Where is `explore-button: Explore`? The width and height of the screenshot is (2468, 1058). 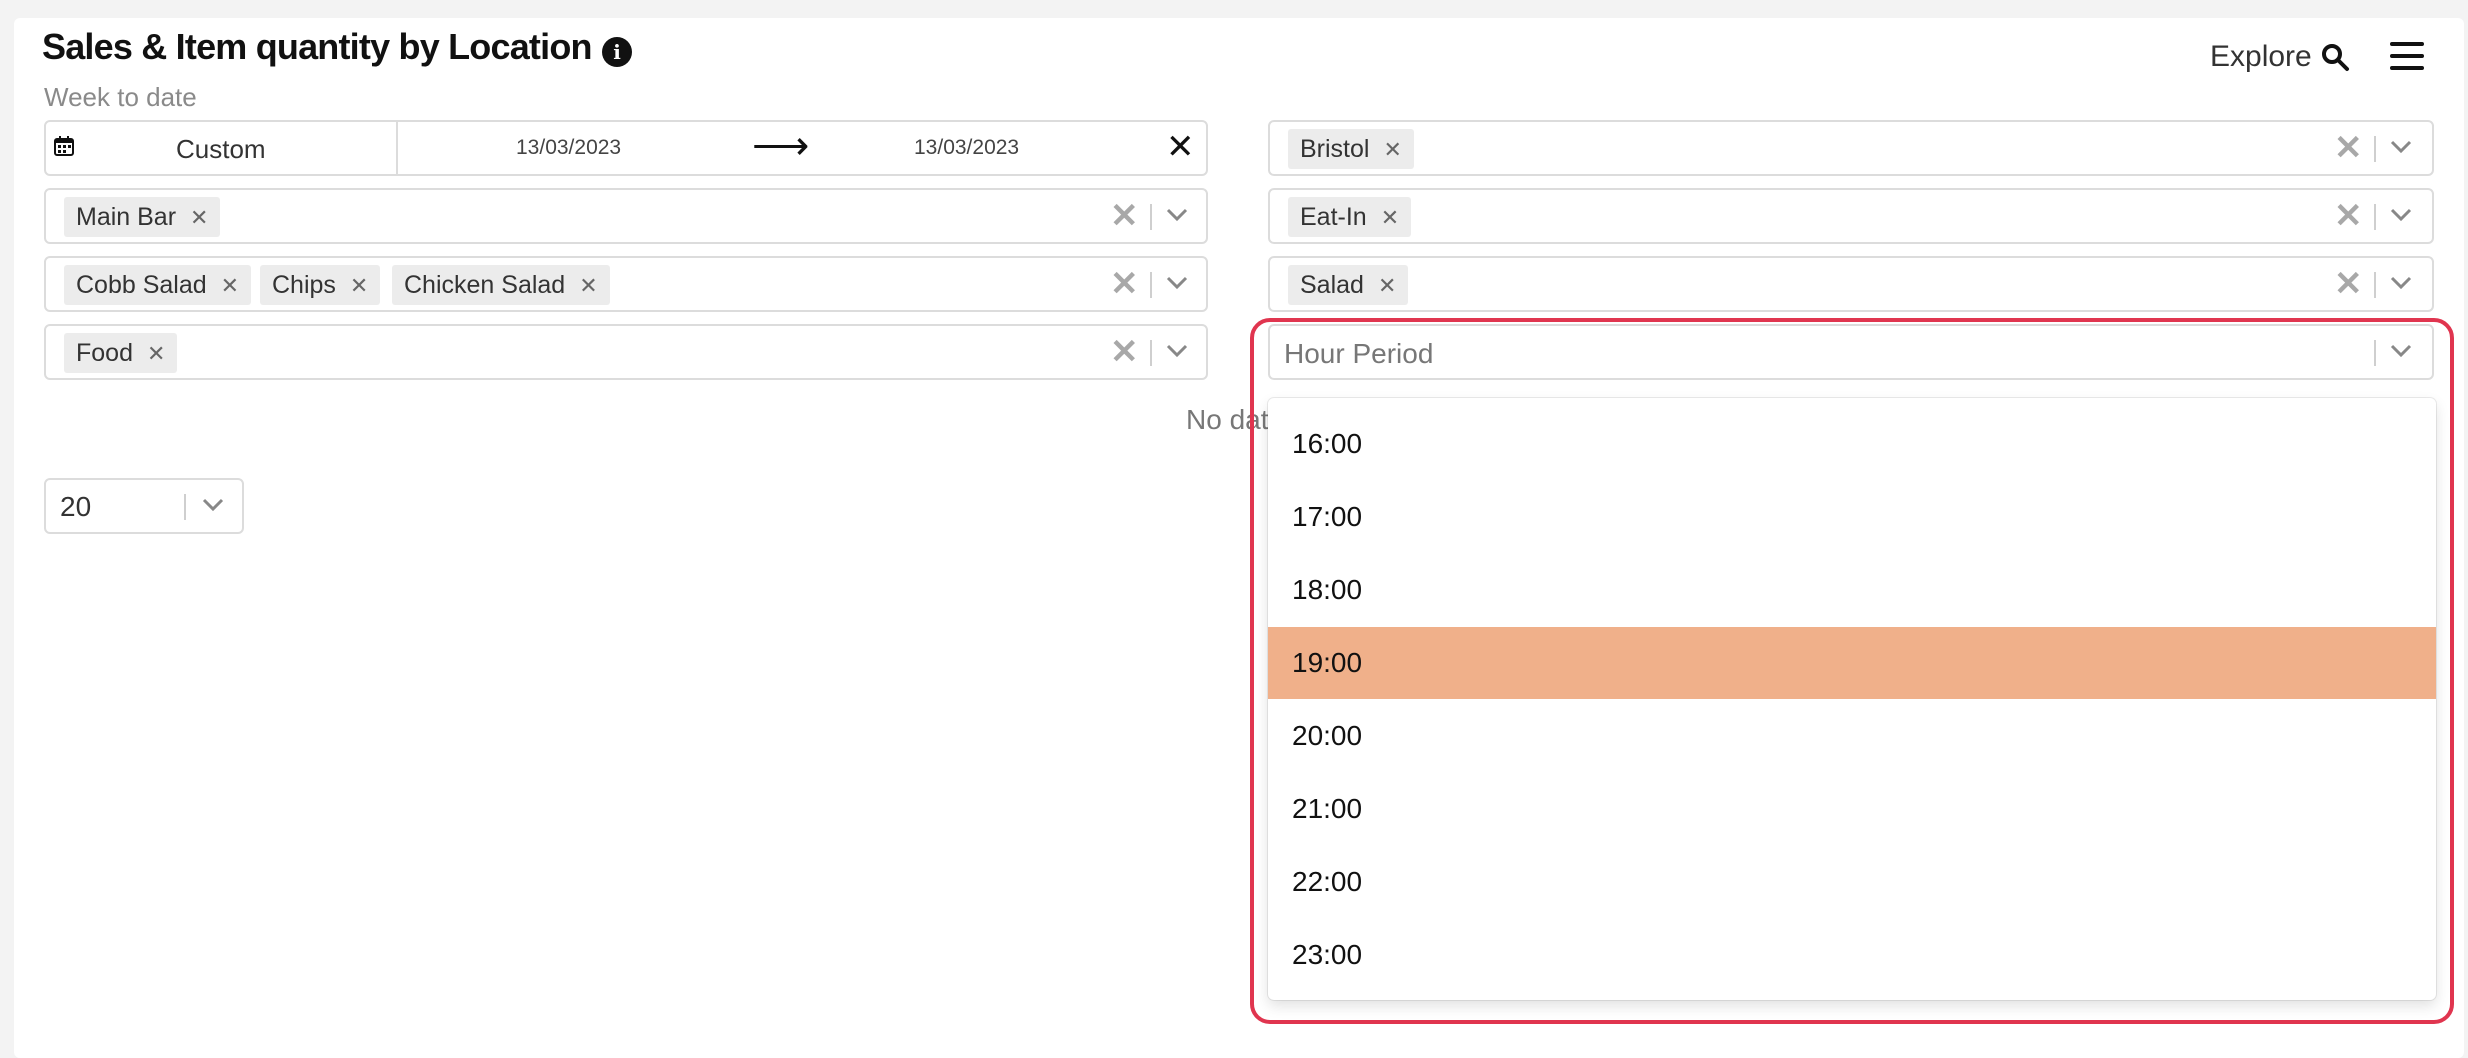
explore-button: Explore is located at coordinates (2261, 57).